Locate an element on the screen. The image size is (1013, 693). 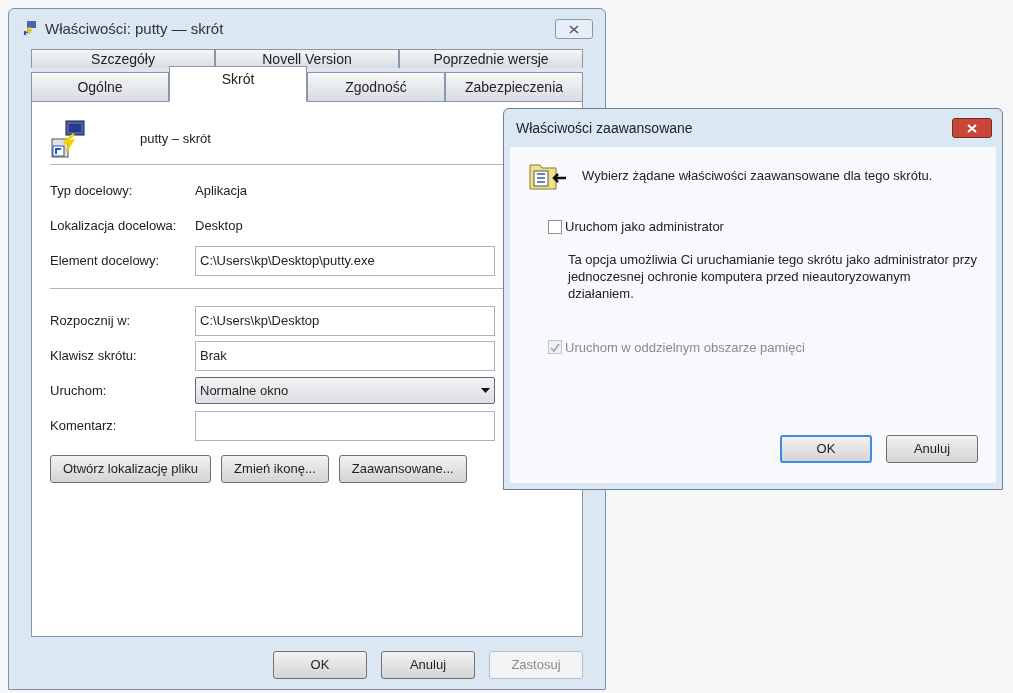
field-label: Element docelowy: is located at coordinates (105, 260).